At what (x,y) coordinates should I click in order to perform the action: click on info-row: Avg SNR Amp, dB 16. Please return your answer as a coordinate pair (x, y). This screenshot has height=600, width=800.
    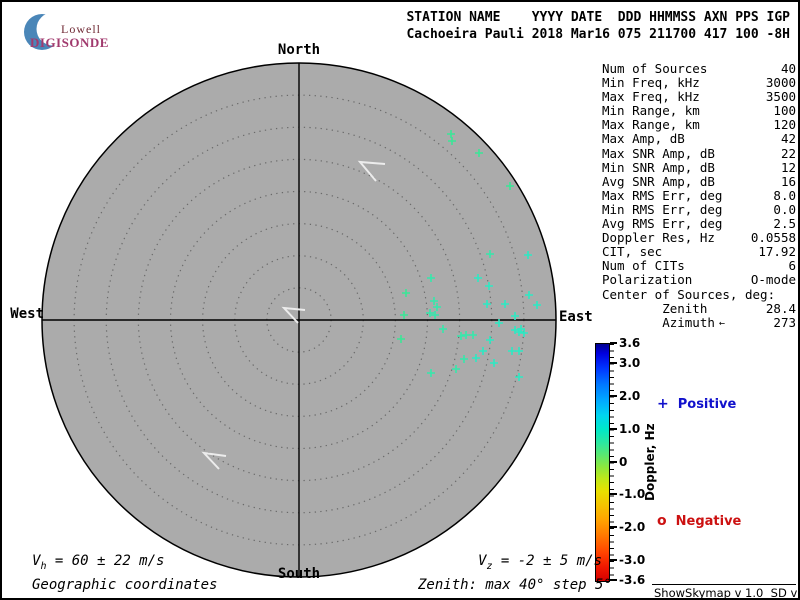
    Looking at the image, I should click on (699, 181).